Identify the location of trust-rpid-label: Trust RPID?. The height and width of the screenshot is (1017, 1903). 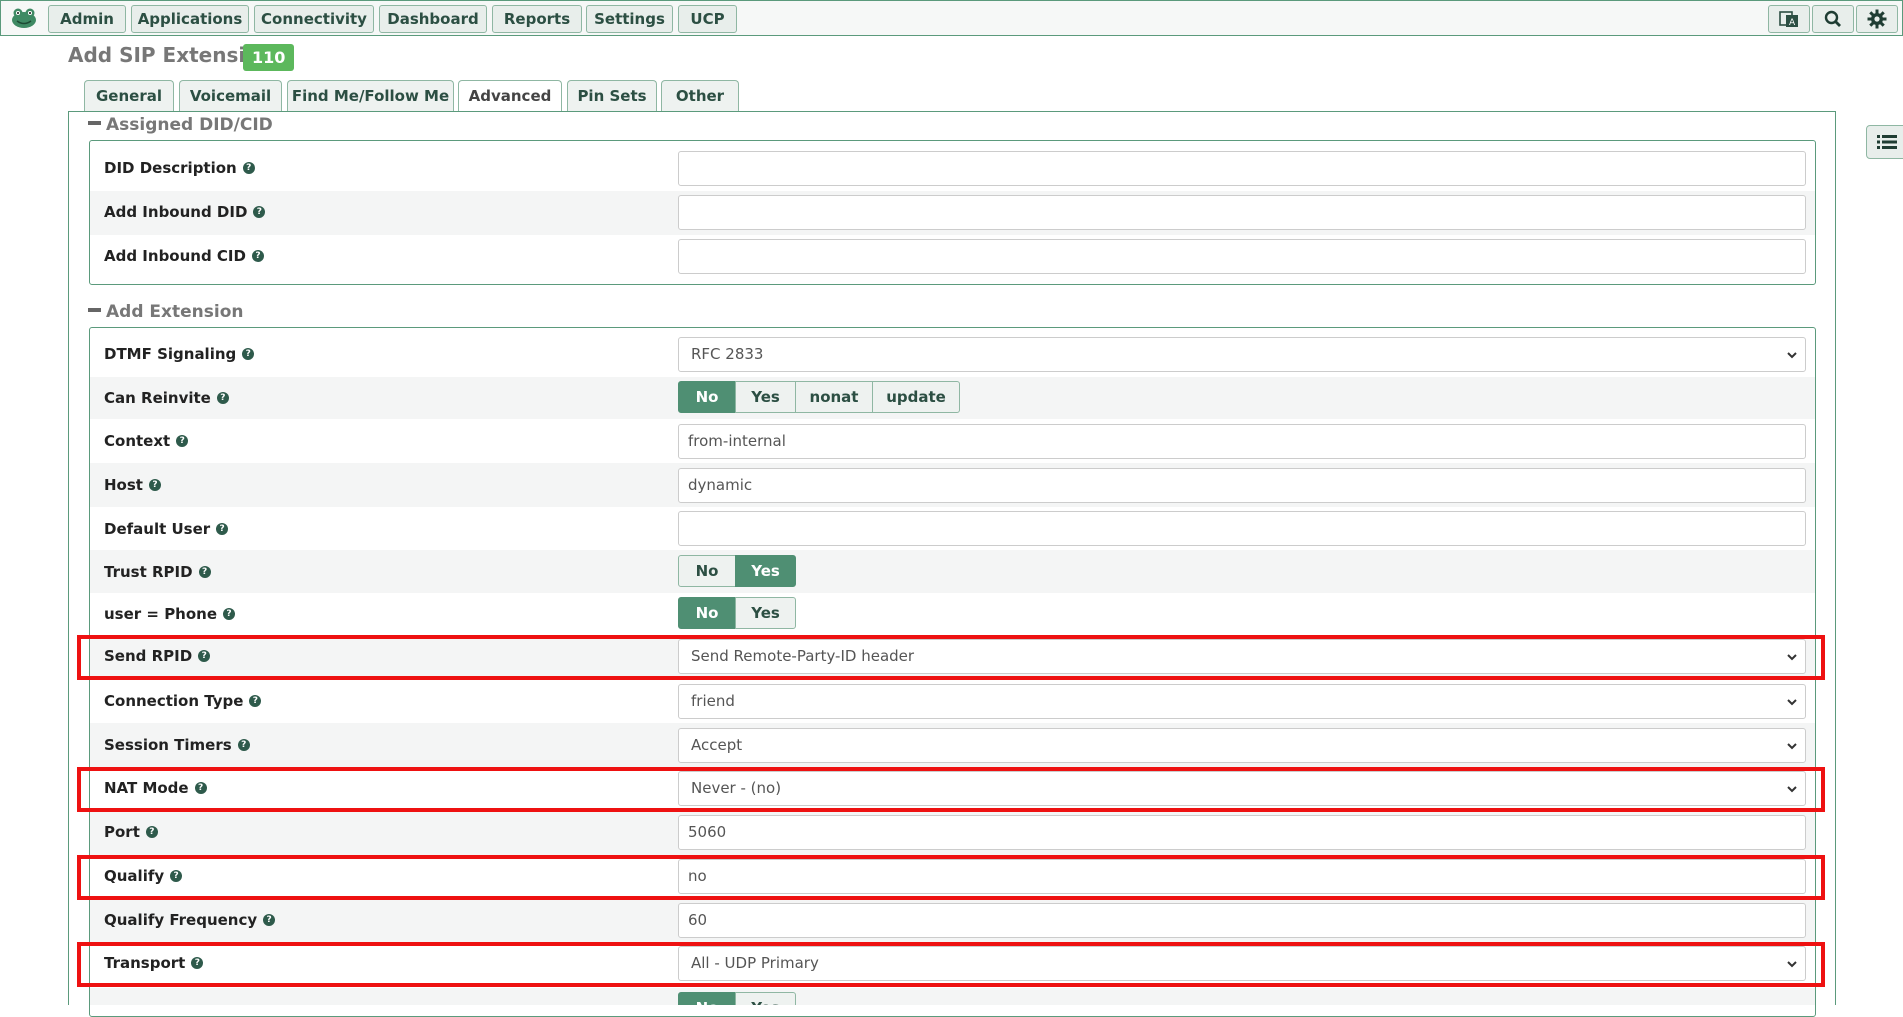
(157, 572).